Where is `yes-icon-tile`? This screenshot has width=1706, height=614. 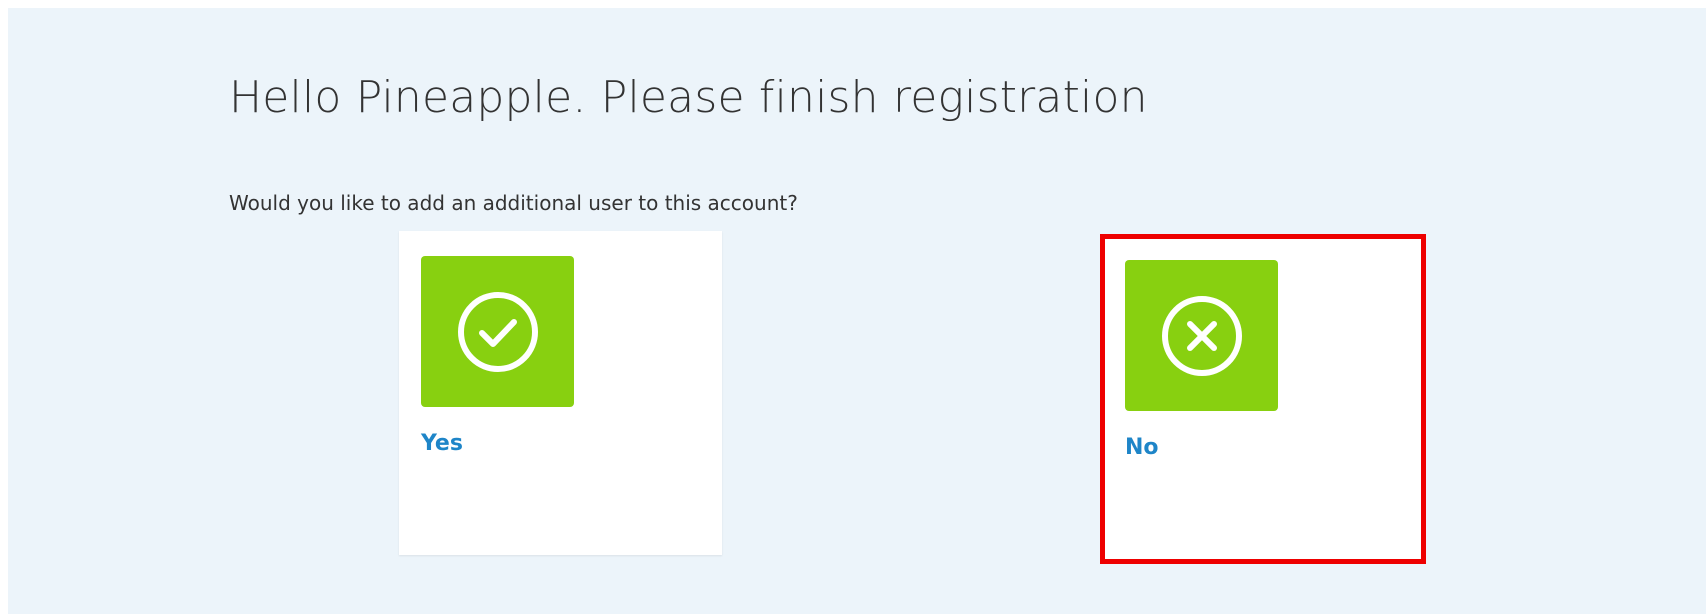
yes-icon-tile is located at coordinates (497, 331).